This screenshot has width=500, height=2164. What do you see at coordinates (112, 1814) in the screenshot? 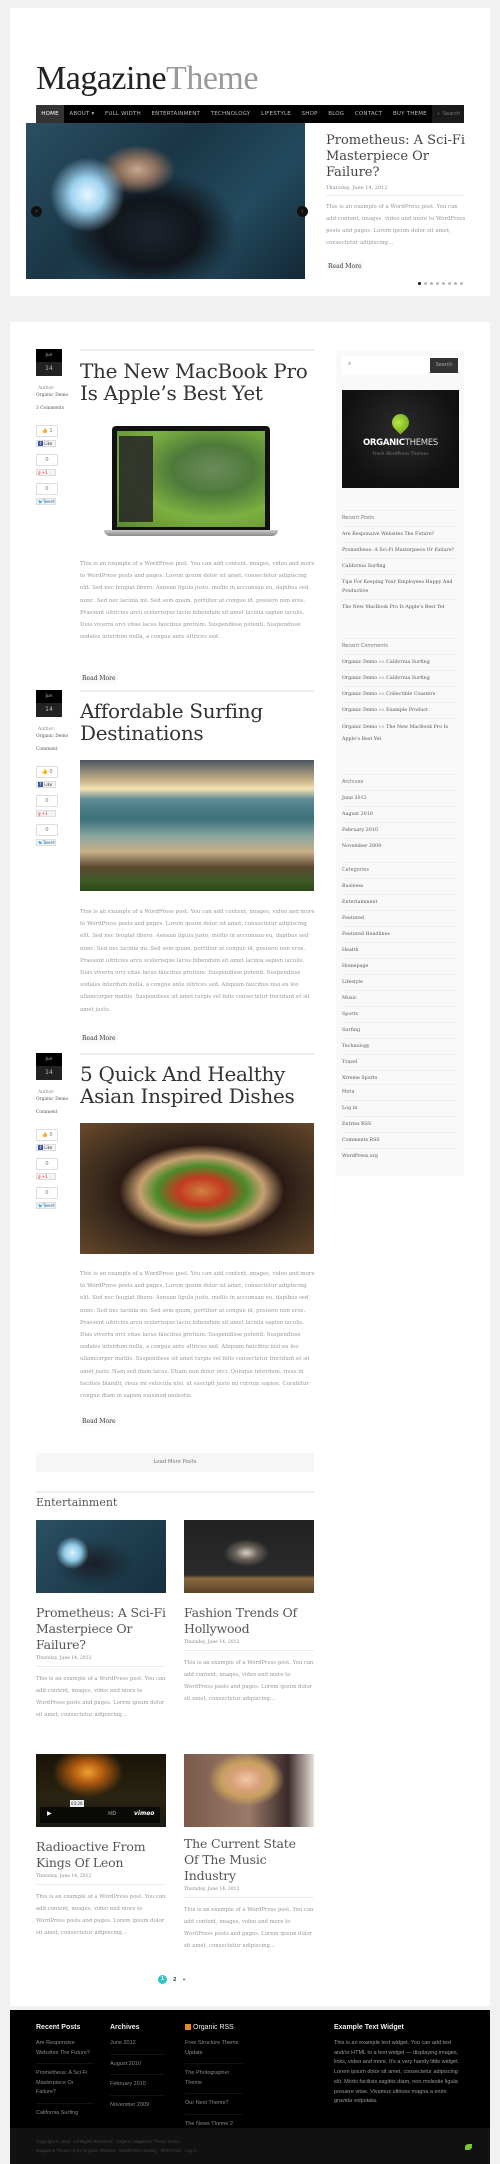
I see `video-hd: HD` at bounding box center [112, 1814].